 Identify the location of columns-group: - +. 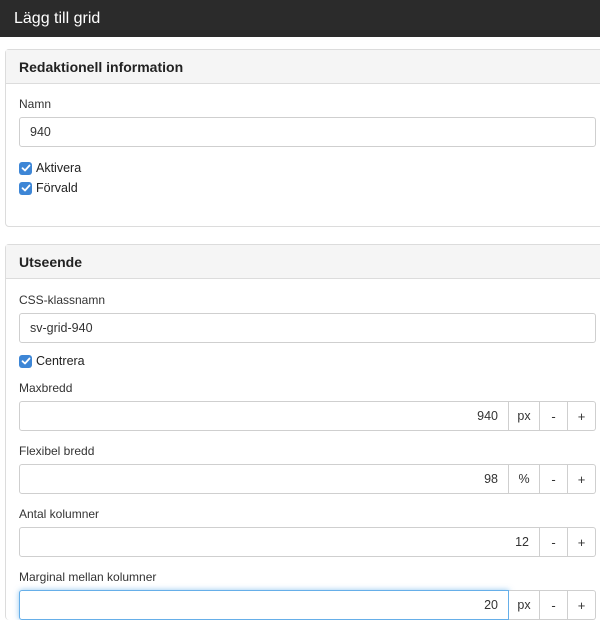
(307, 542).